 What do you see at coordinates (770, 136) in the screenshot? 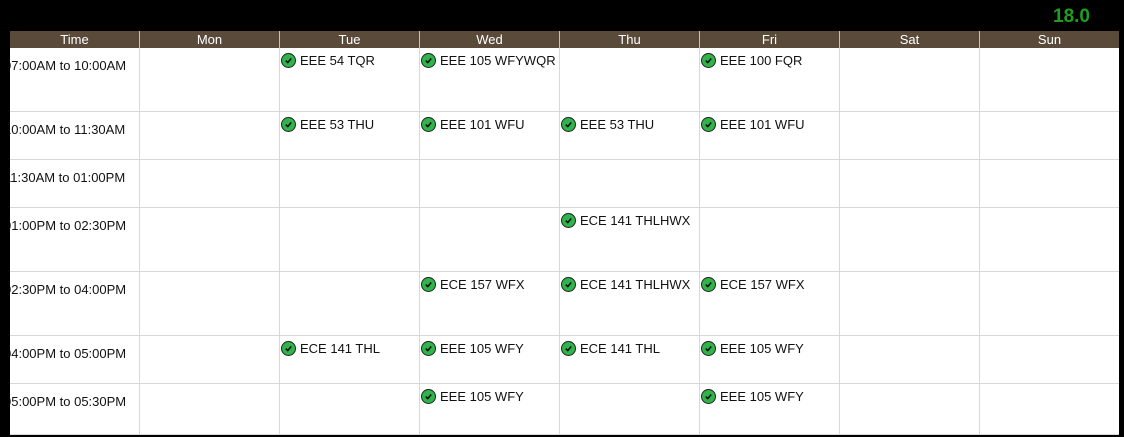
I see `schedule-cell-fri: EEE 101 WFU` at bounding box center [770, 136].